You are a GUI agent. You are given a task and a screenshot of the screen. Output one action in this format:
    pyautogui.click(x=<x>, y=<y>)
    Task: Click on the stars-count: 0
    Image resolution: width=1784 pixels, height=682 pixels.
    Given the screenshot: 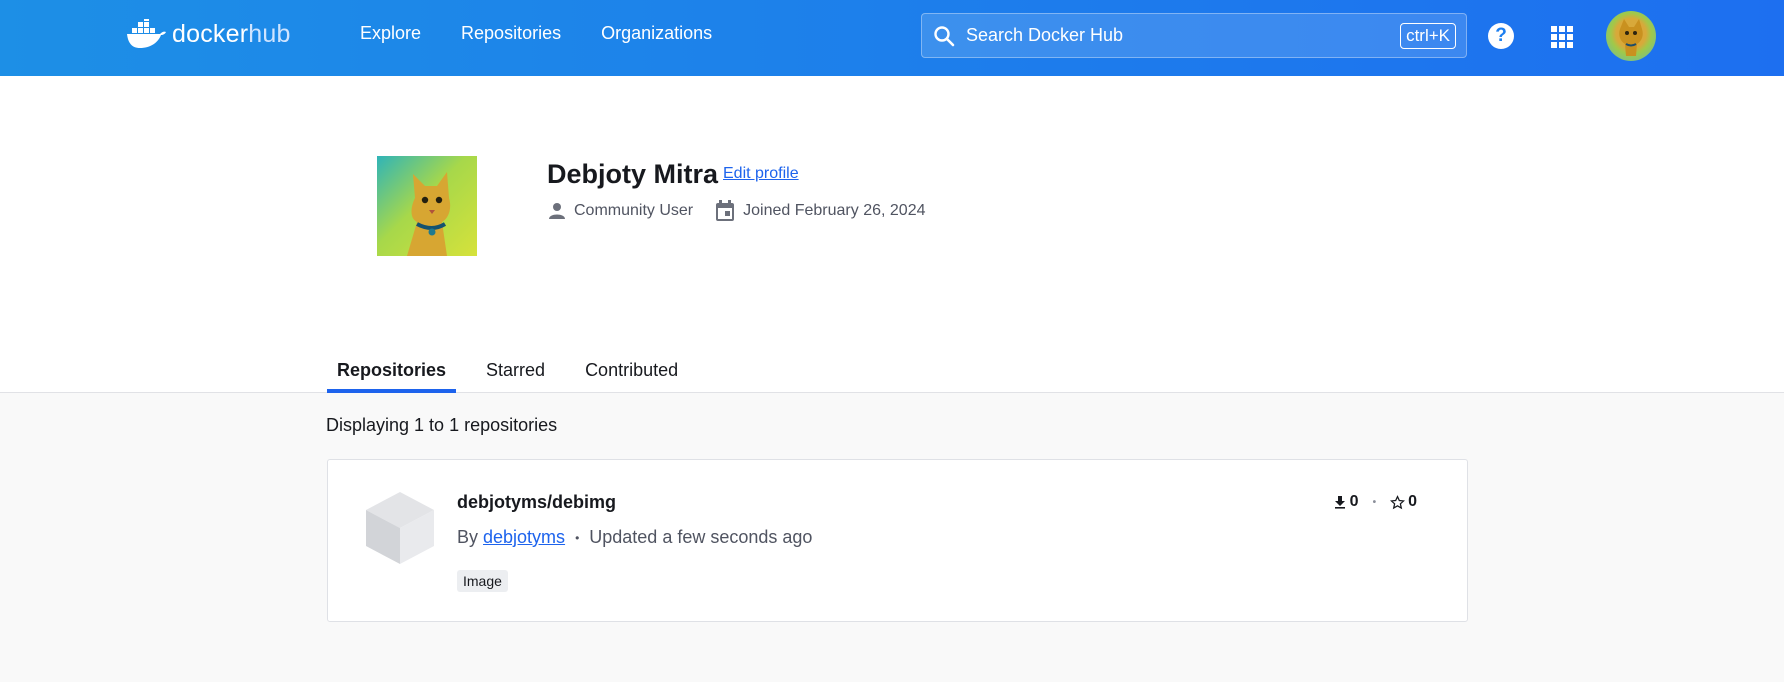 What is the action you would take?
    pyautogui.click(x=1412, y=501)
    